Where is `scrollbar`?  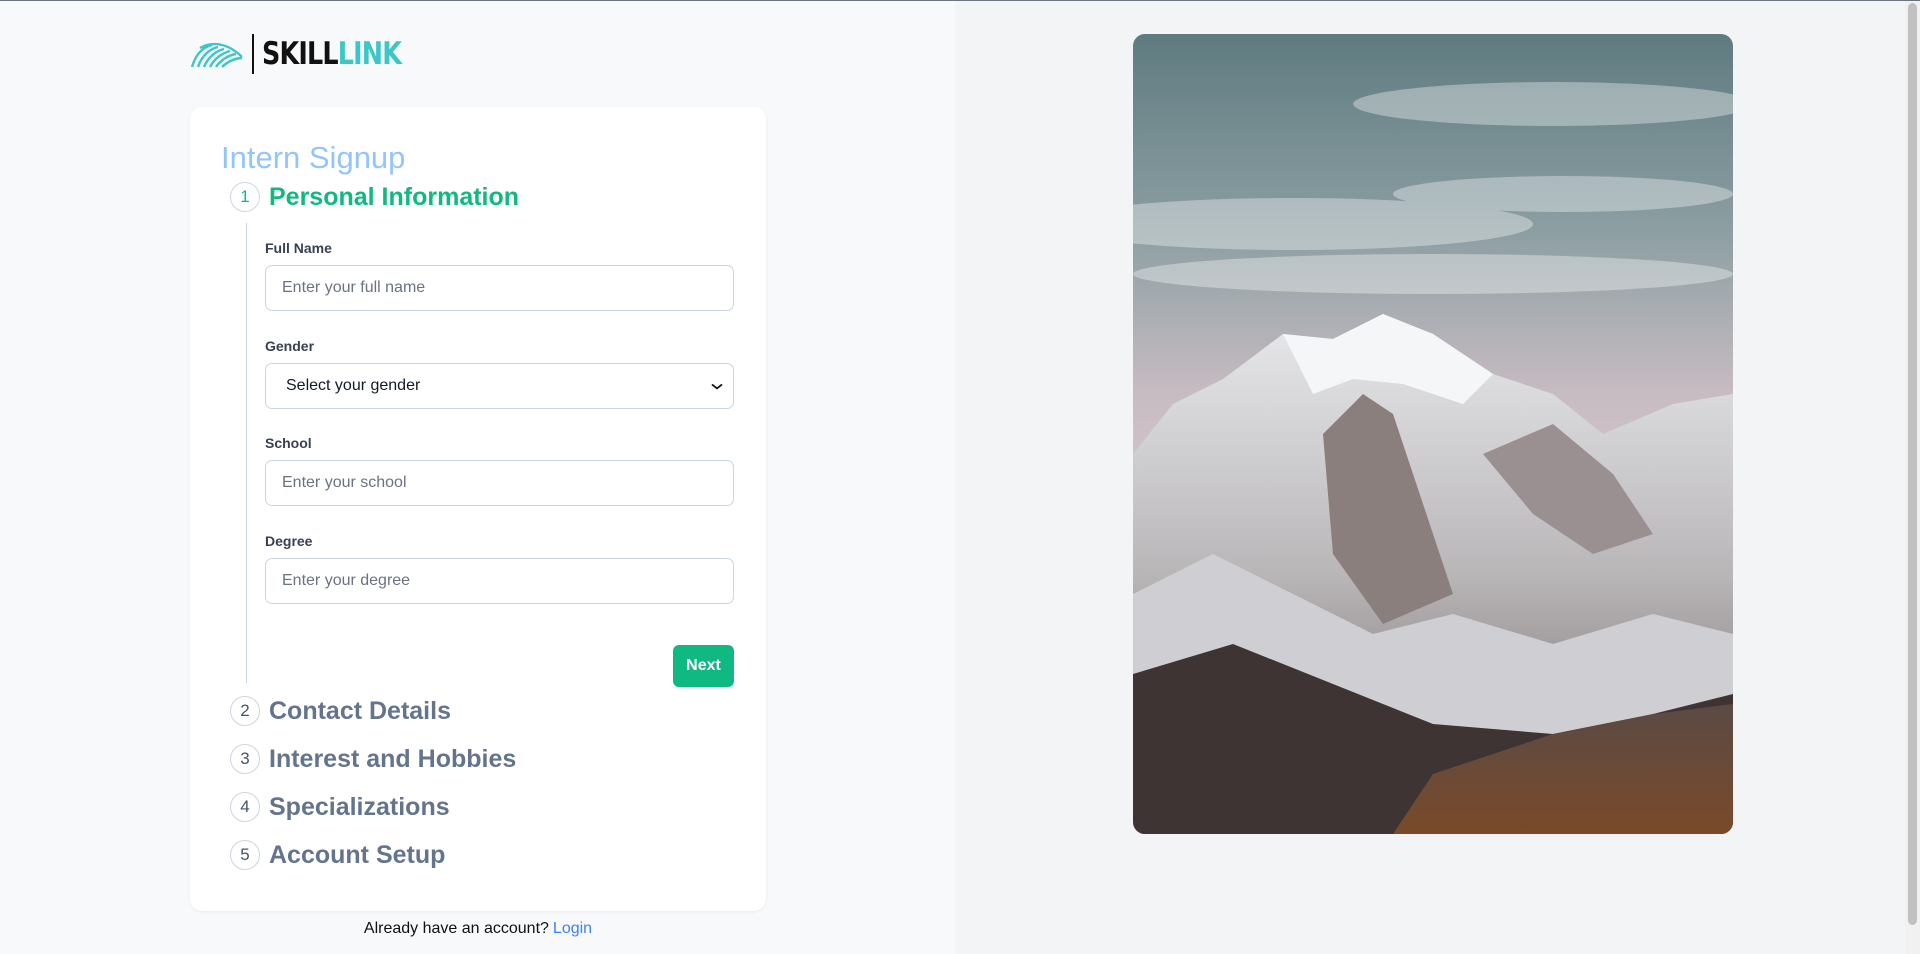
scrollbar is located at coordinates (1912, 477).